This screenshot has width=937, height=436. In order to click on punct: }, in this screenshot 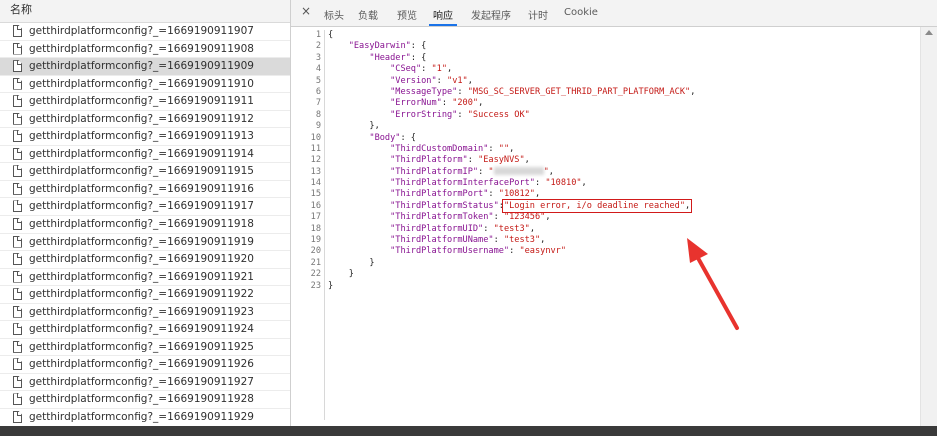, I will do `click(374, 126)`.